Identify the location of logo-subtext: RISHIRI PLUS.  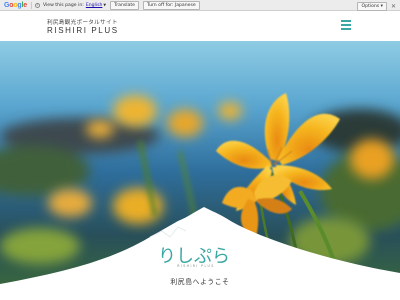
(196, 266).